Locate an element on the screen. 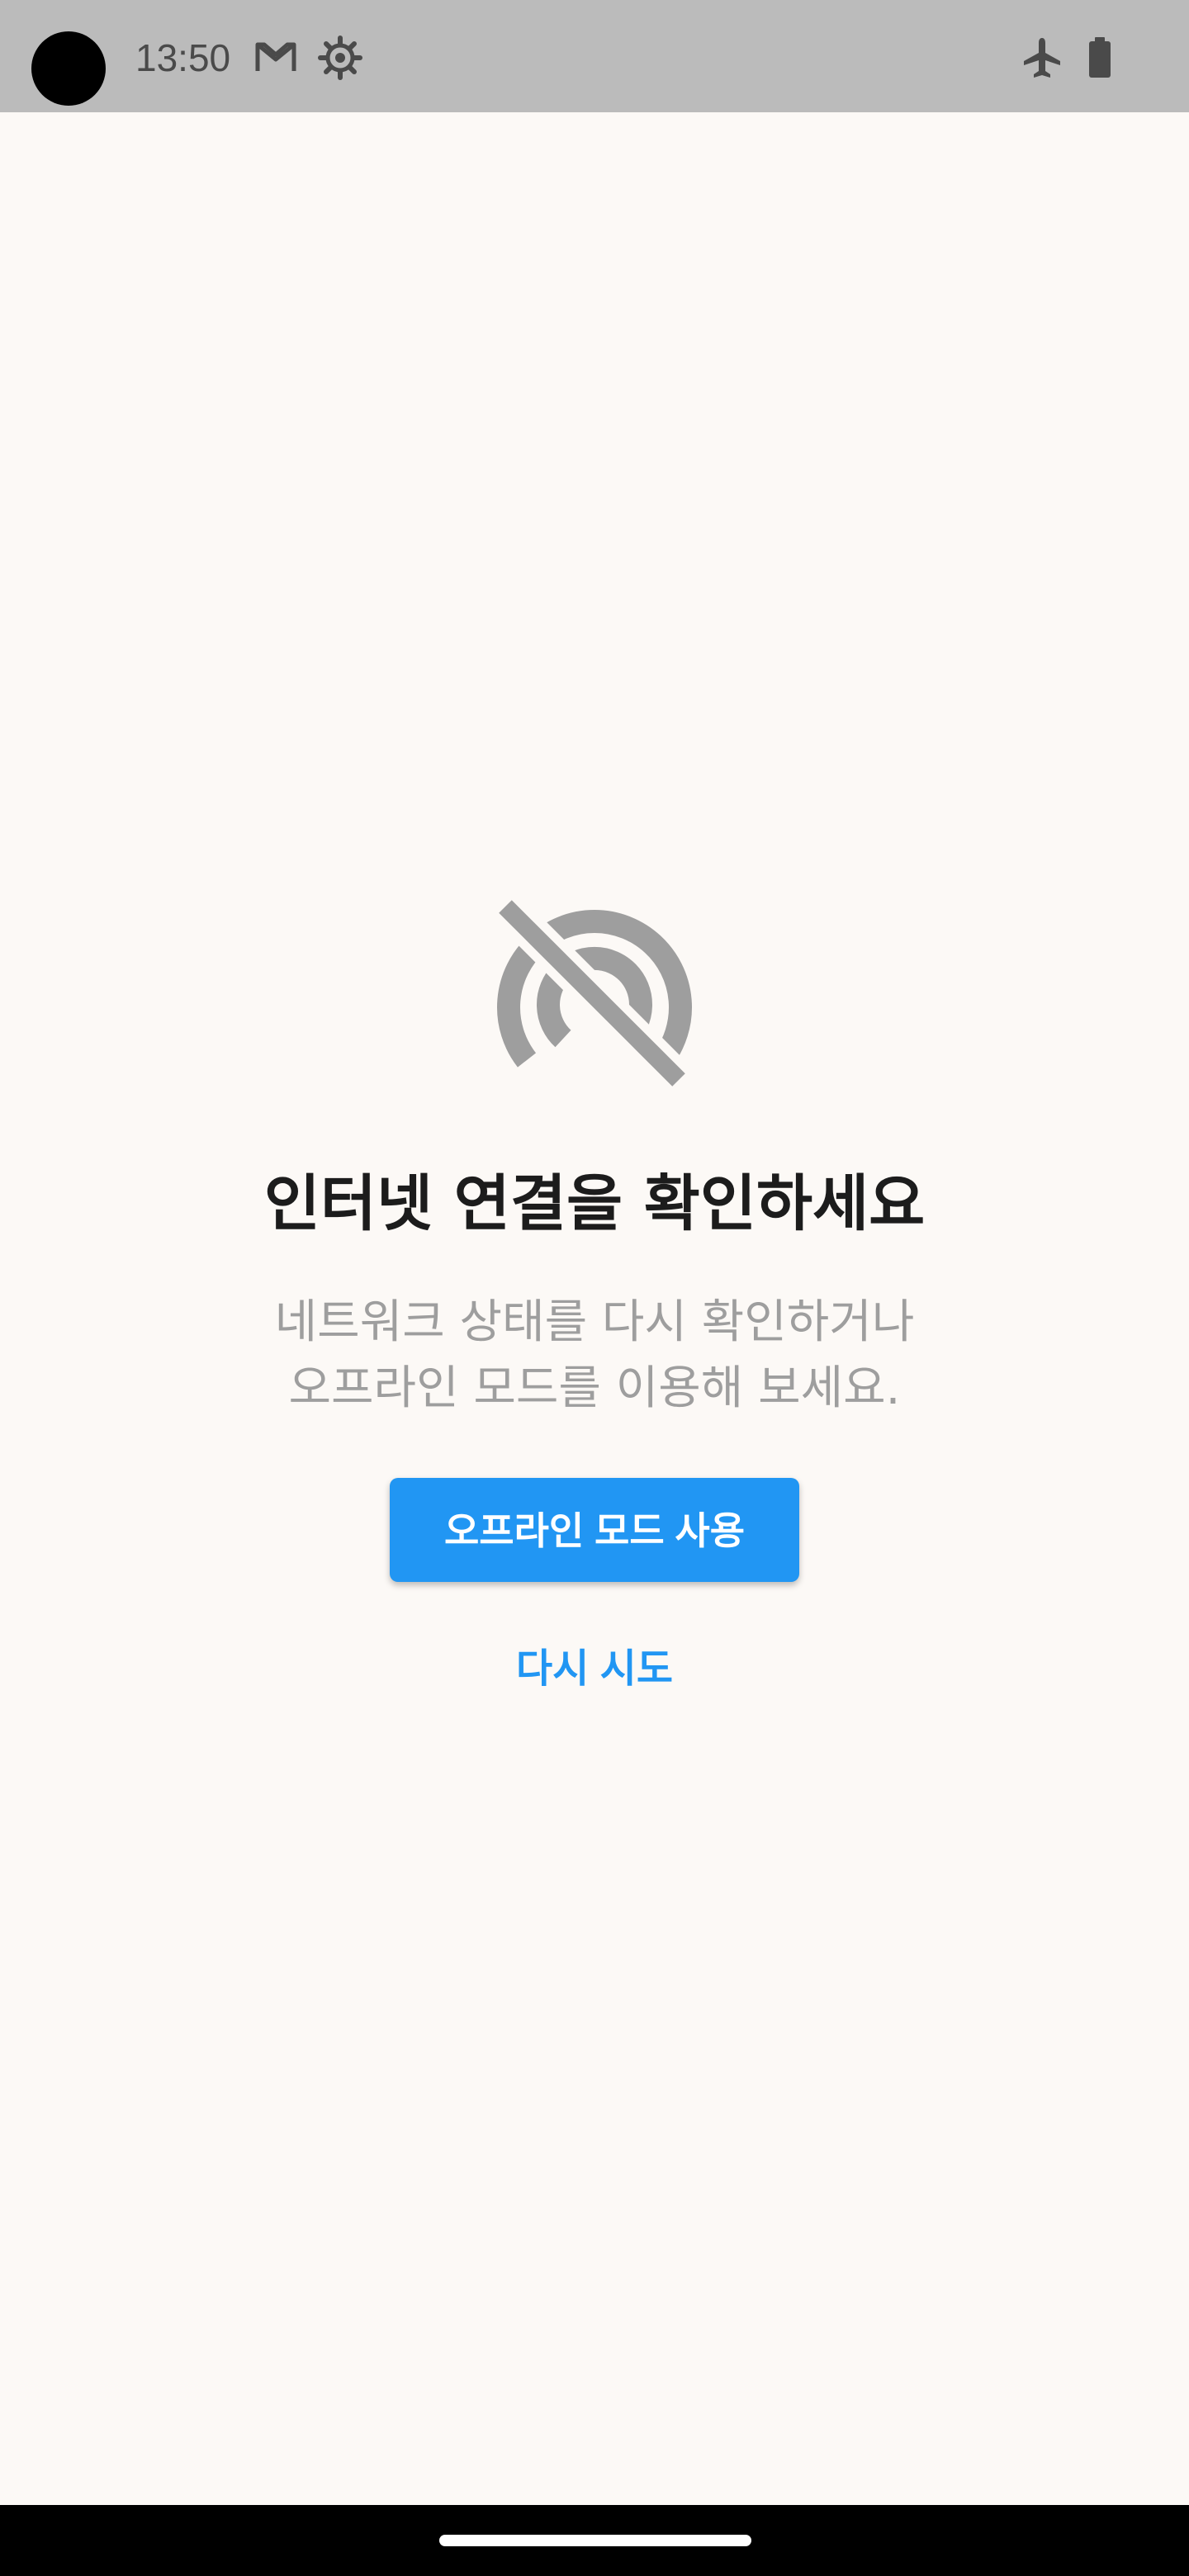 This screenshot has width=1189, height=2576. status-bar: 13:50 is located at coordinates (594, 56).